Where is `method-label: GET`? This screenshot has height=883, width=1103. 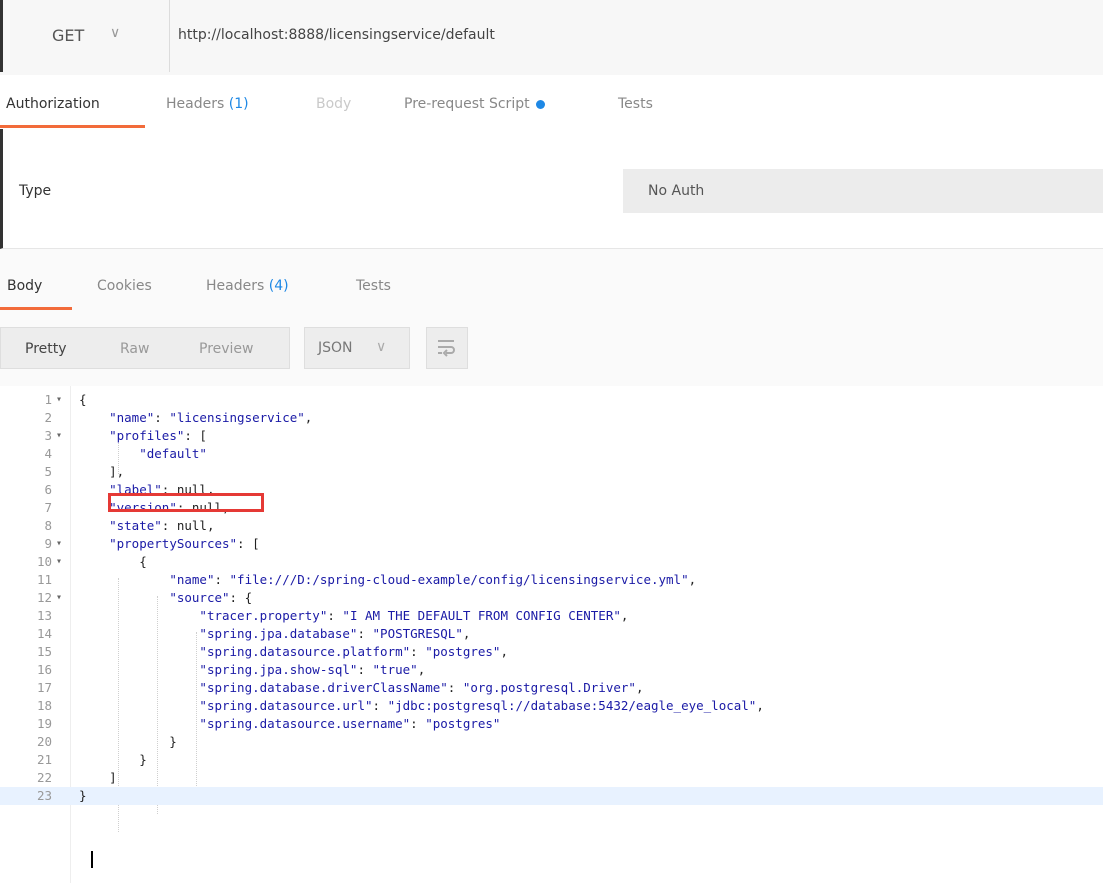 method-label: GET is located at coordinates (68, 35).